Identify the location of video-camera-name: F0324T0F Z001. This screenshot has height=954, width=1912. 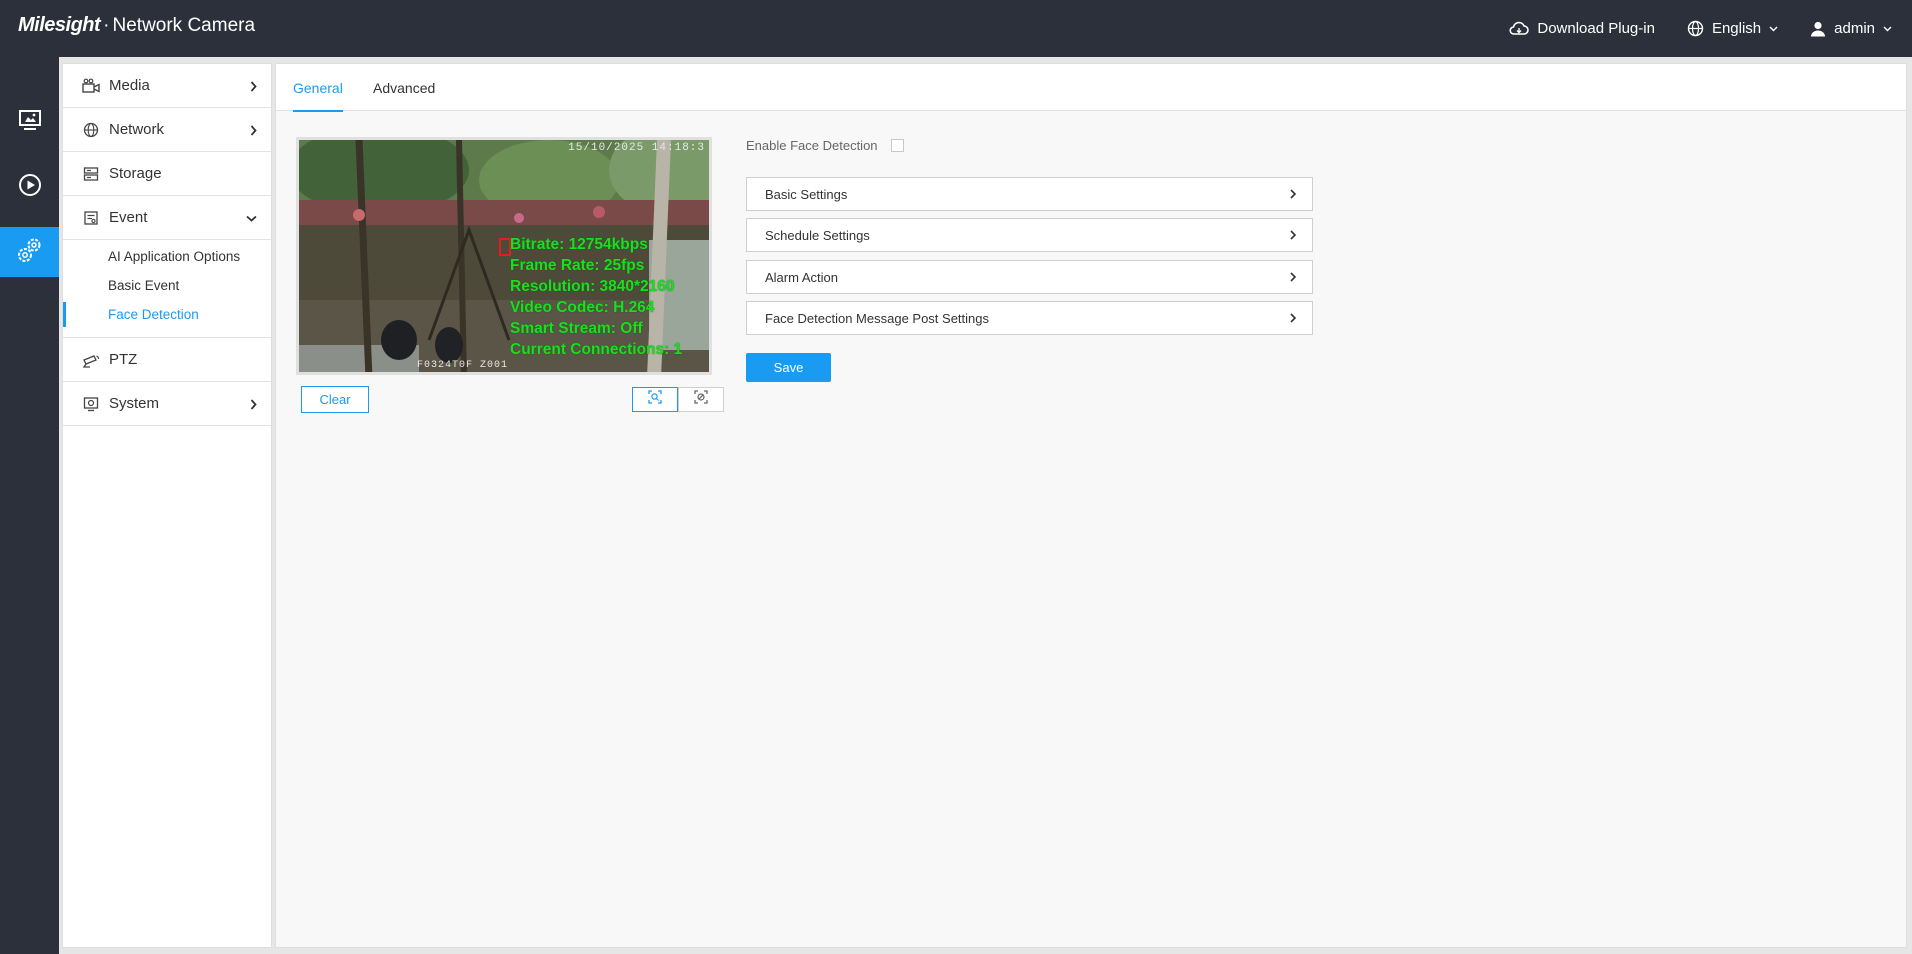
(463, 365).